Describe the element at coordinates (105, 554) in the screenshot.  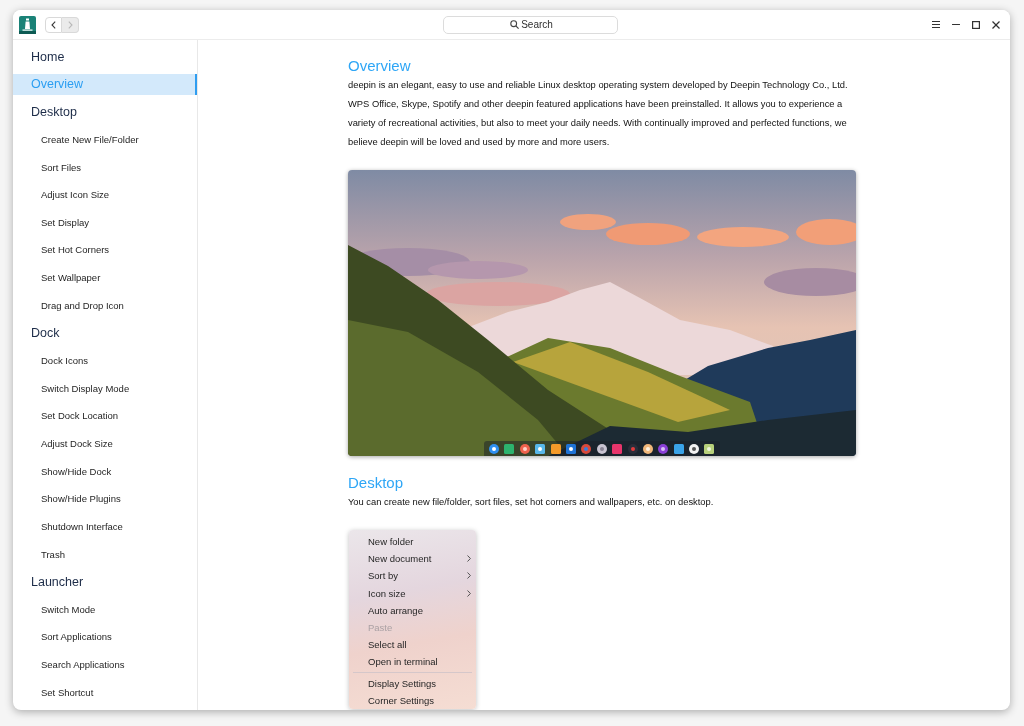
I see `sidebar-subitem: Trash` at that location.